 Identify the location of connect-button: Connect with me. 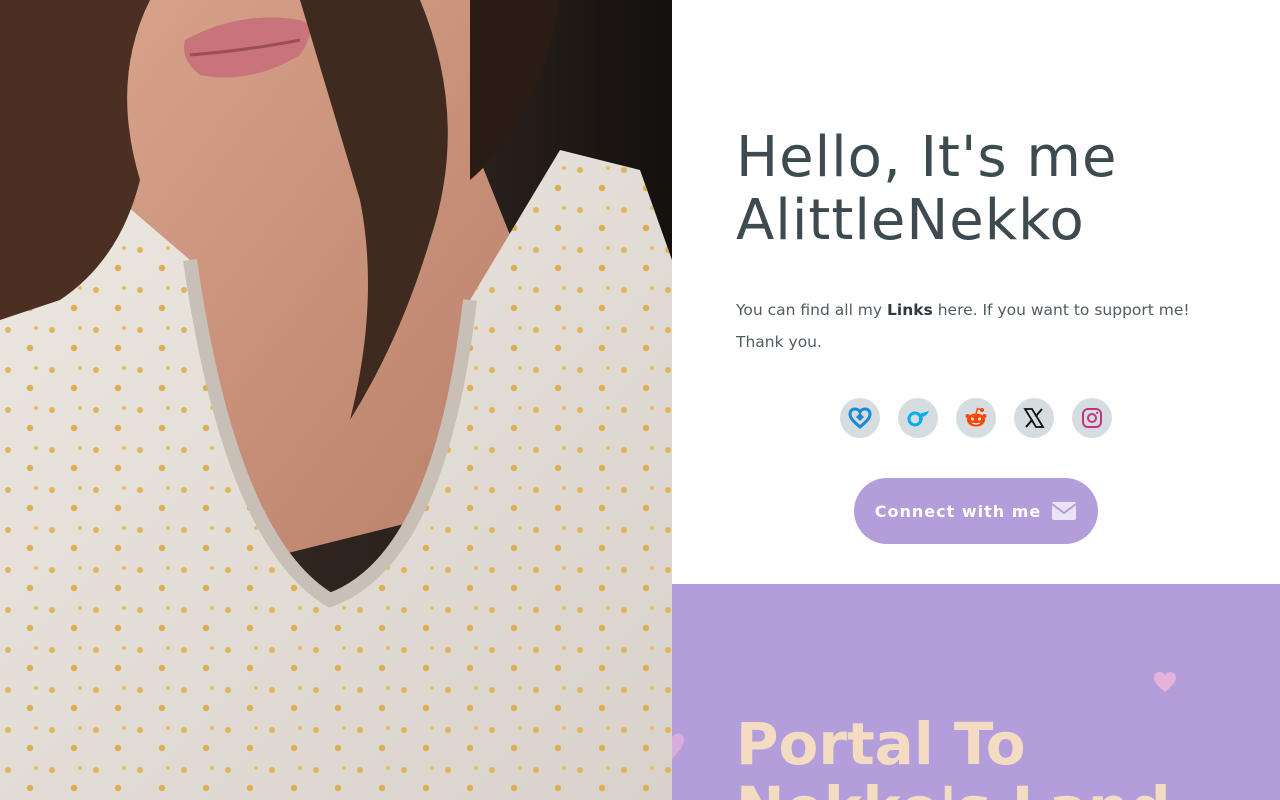
(976, 511).